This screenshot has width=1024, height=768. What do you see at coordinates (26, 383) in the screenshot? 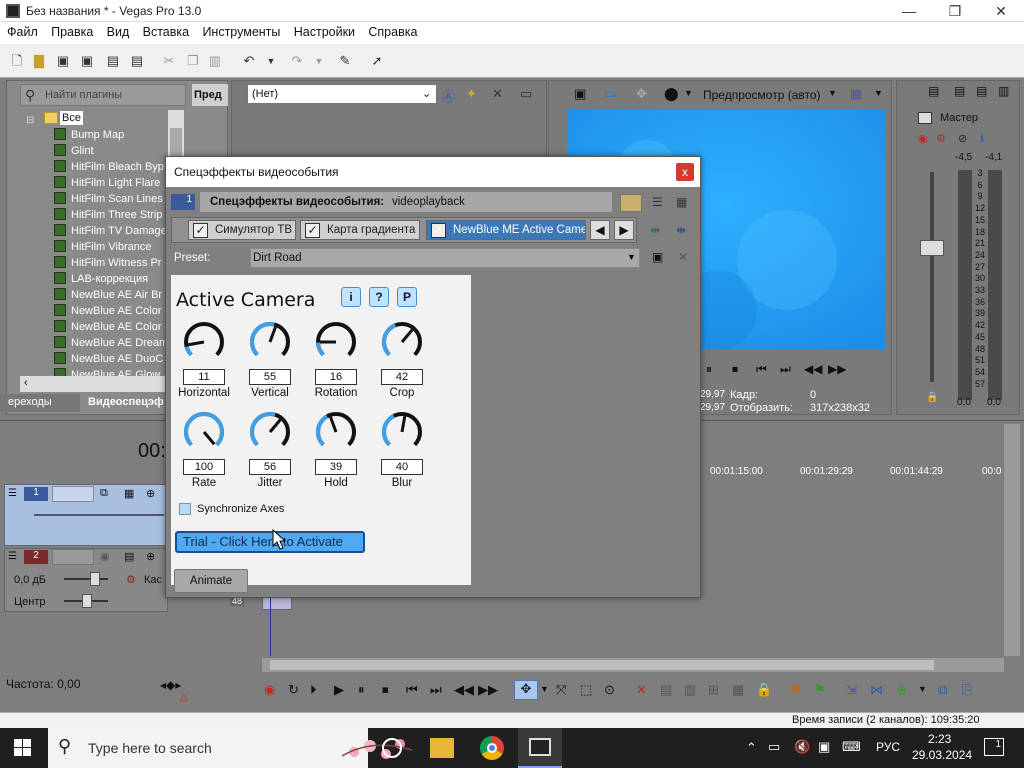
I see `scroll-left-icon: ‹` at bounding box center [26, 383].